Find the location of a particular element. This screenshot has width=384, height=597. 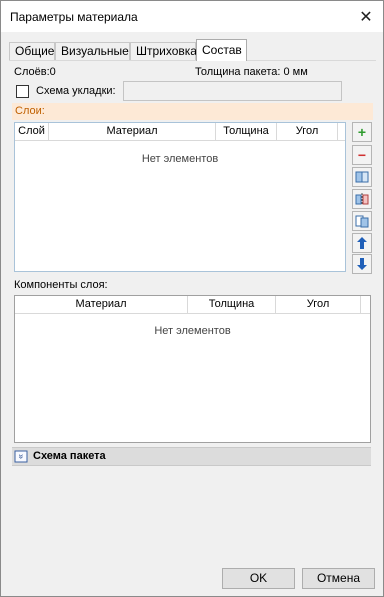

paste-layer-icon is located at coordinates (362, 221).